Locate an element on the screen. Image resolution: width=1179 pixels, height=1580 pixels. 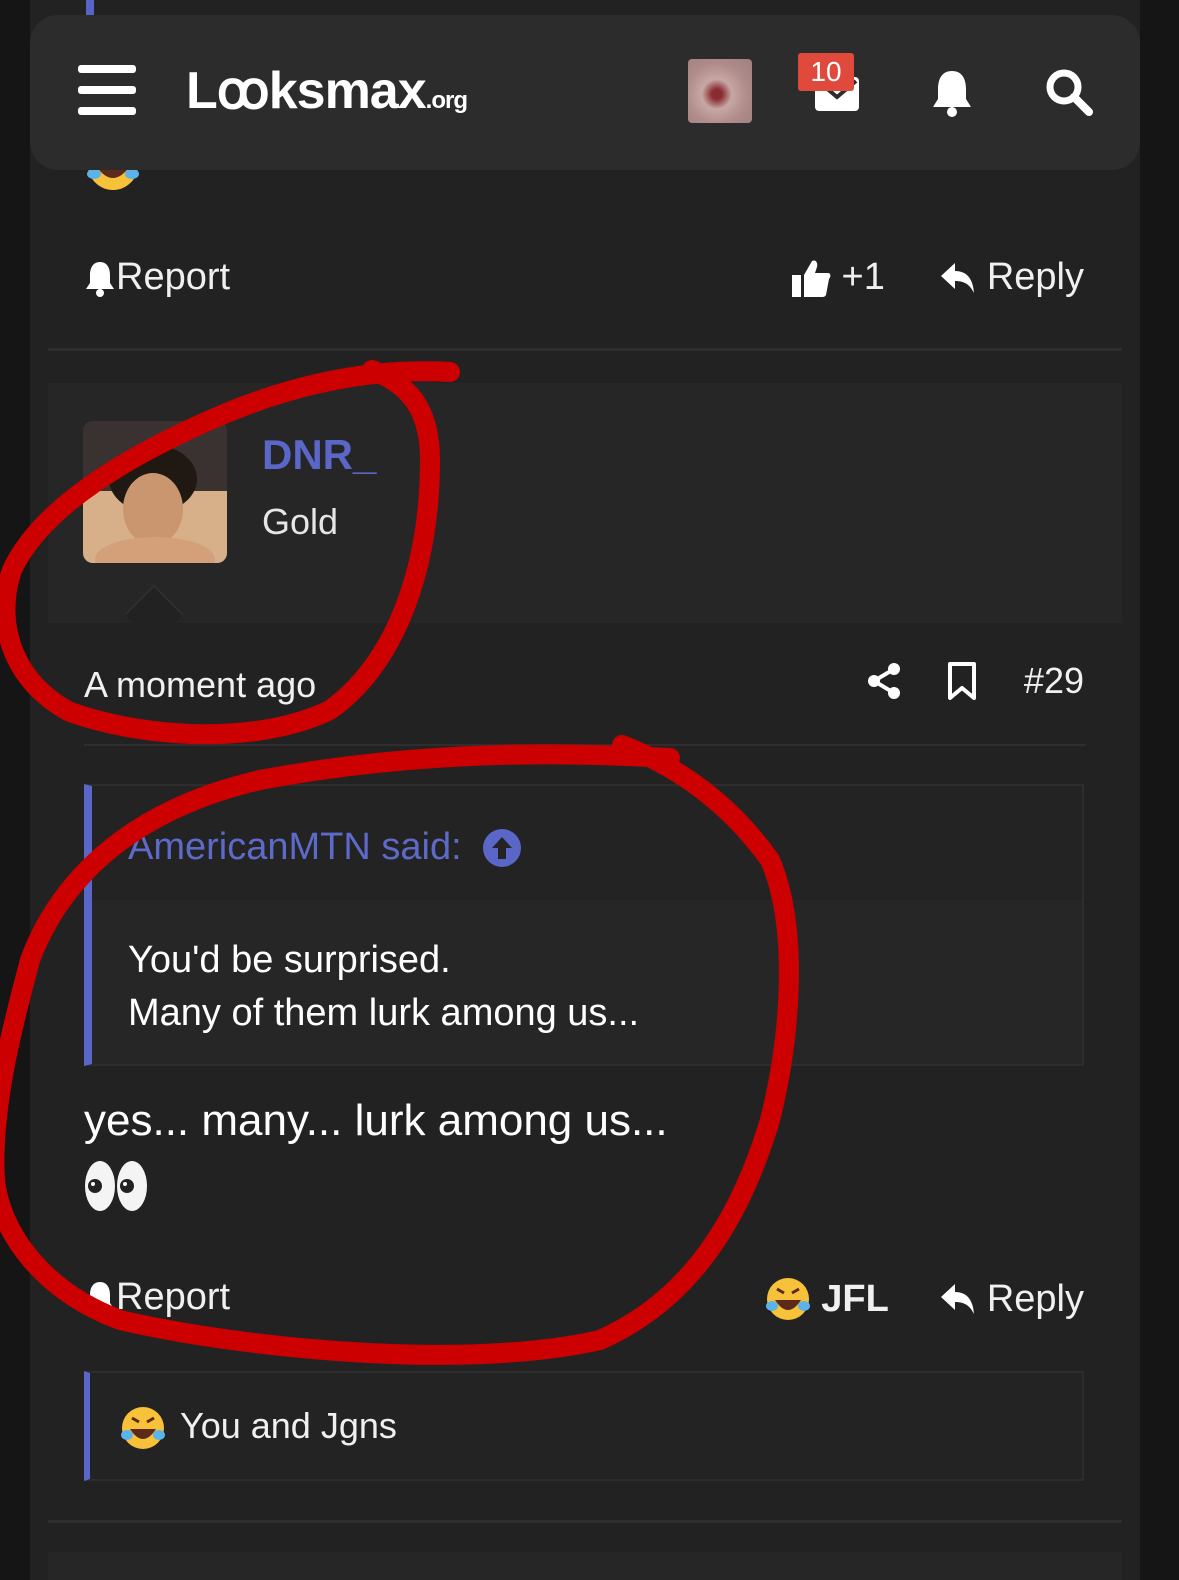
thumbs-up-icon is located at coordinates (810, 278).